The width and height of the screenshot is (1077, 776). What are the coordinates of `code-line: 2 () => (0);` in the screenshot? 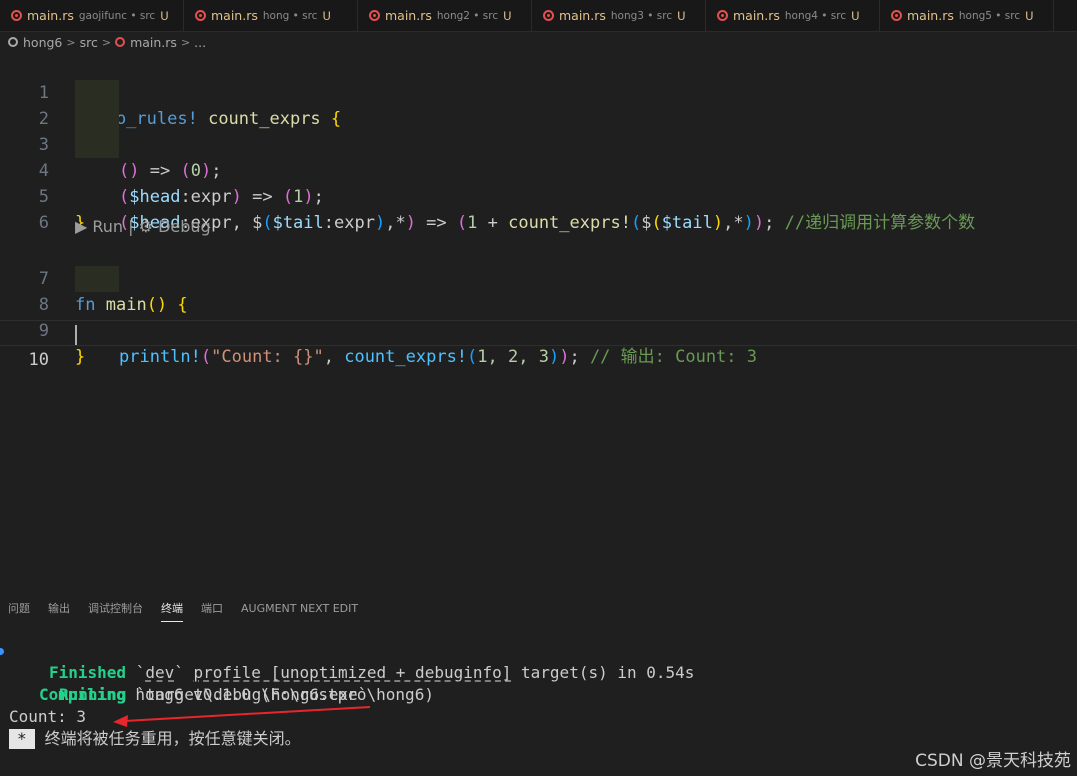 It's located at (538, 130).